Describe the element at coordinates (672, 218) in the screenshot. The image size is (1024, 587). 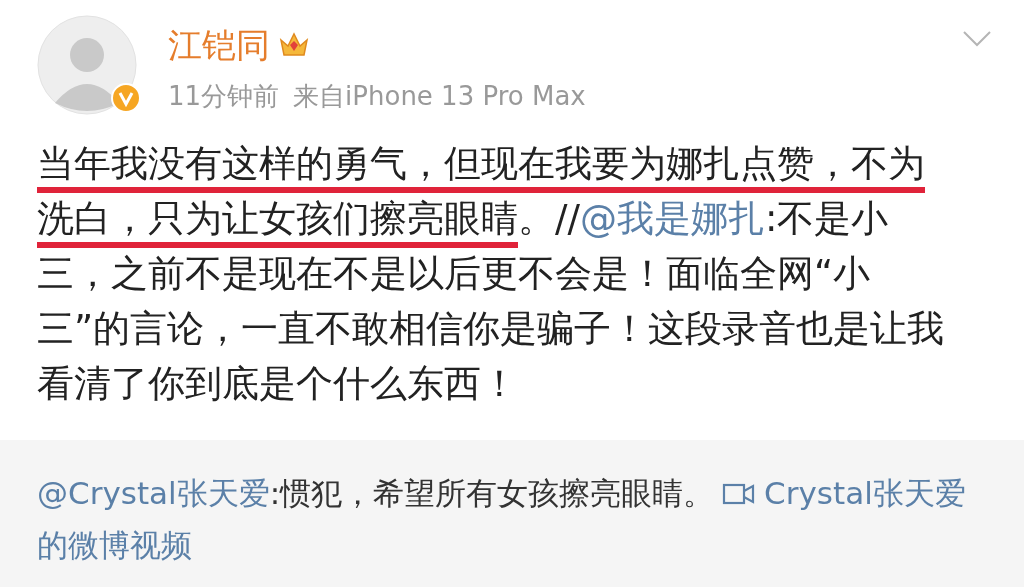
I see `mention-link: @我是娜扎` at that location.